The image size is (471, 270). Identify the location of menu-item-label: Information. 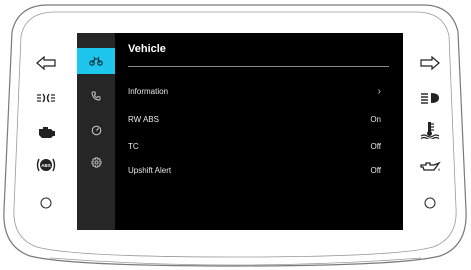
(148, 91).